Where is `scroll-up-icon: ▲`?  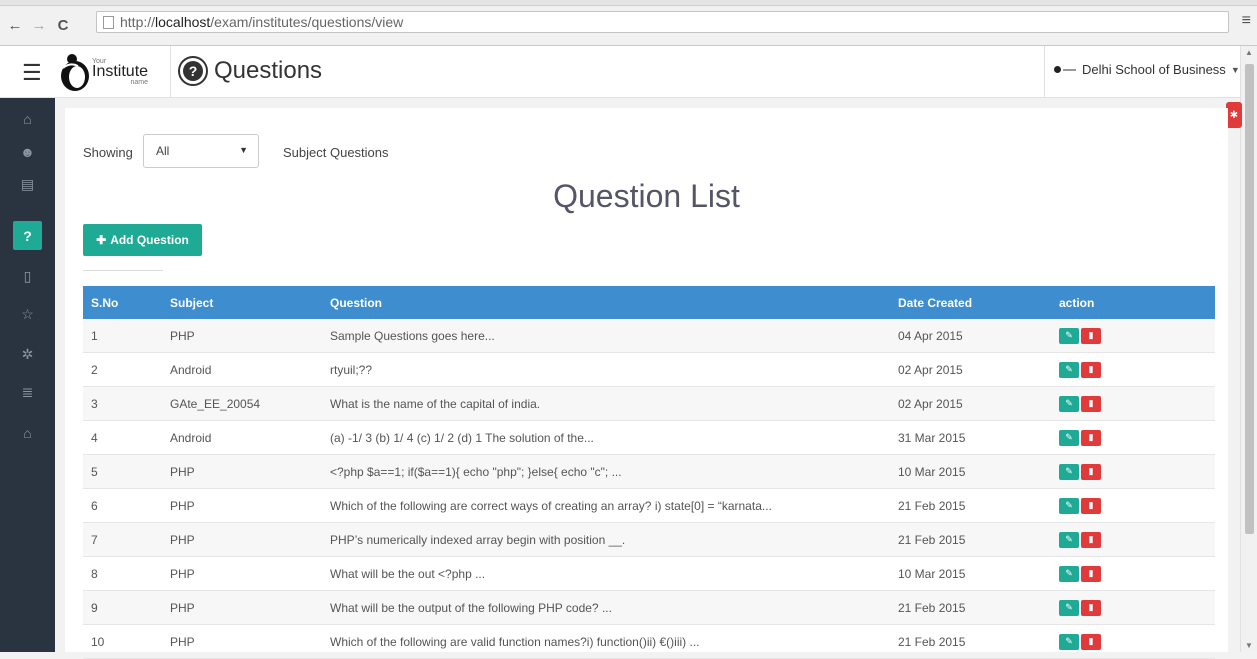 scroll-up-icon: ▲ is located at coordinates (1249, 52).